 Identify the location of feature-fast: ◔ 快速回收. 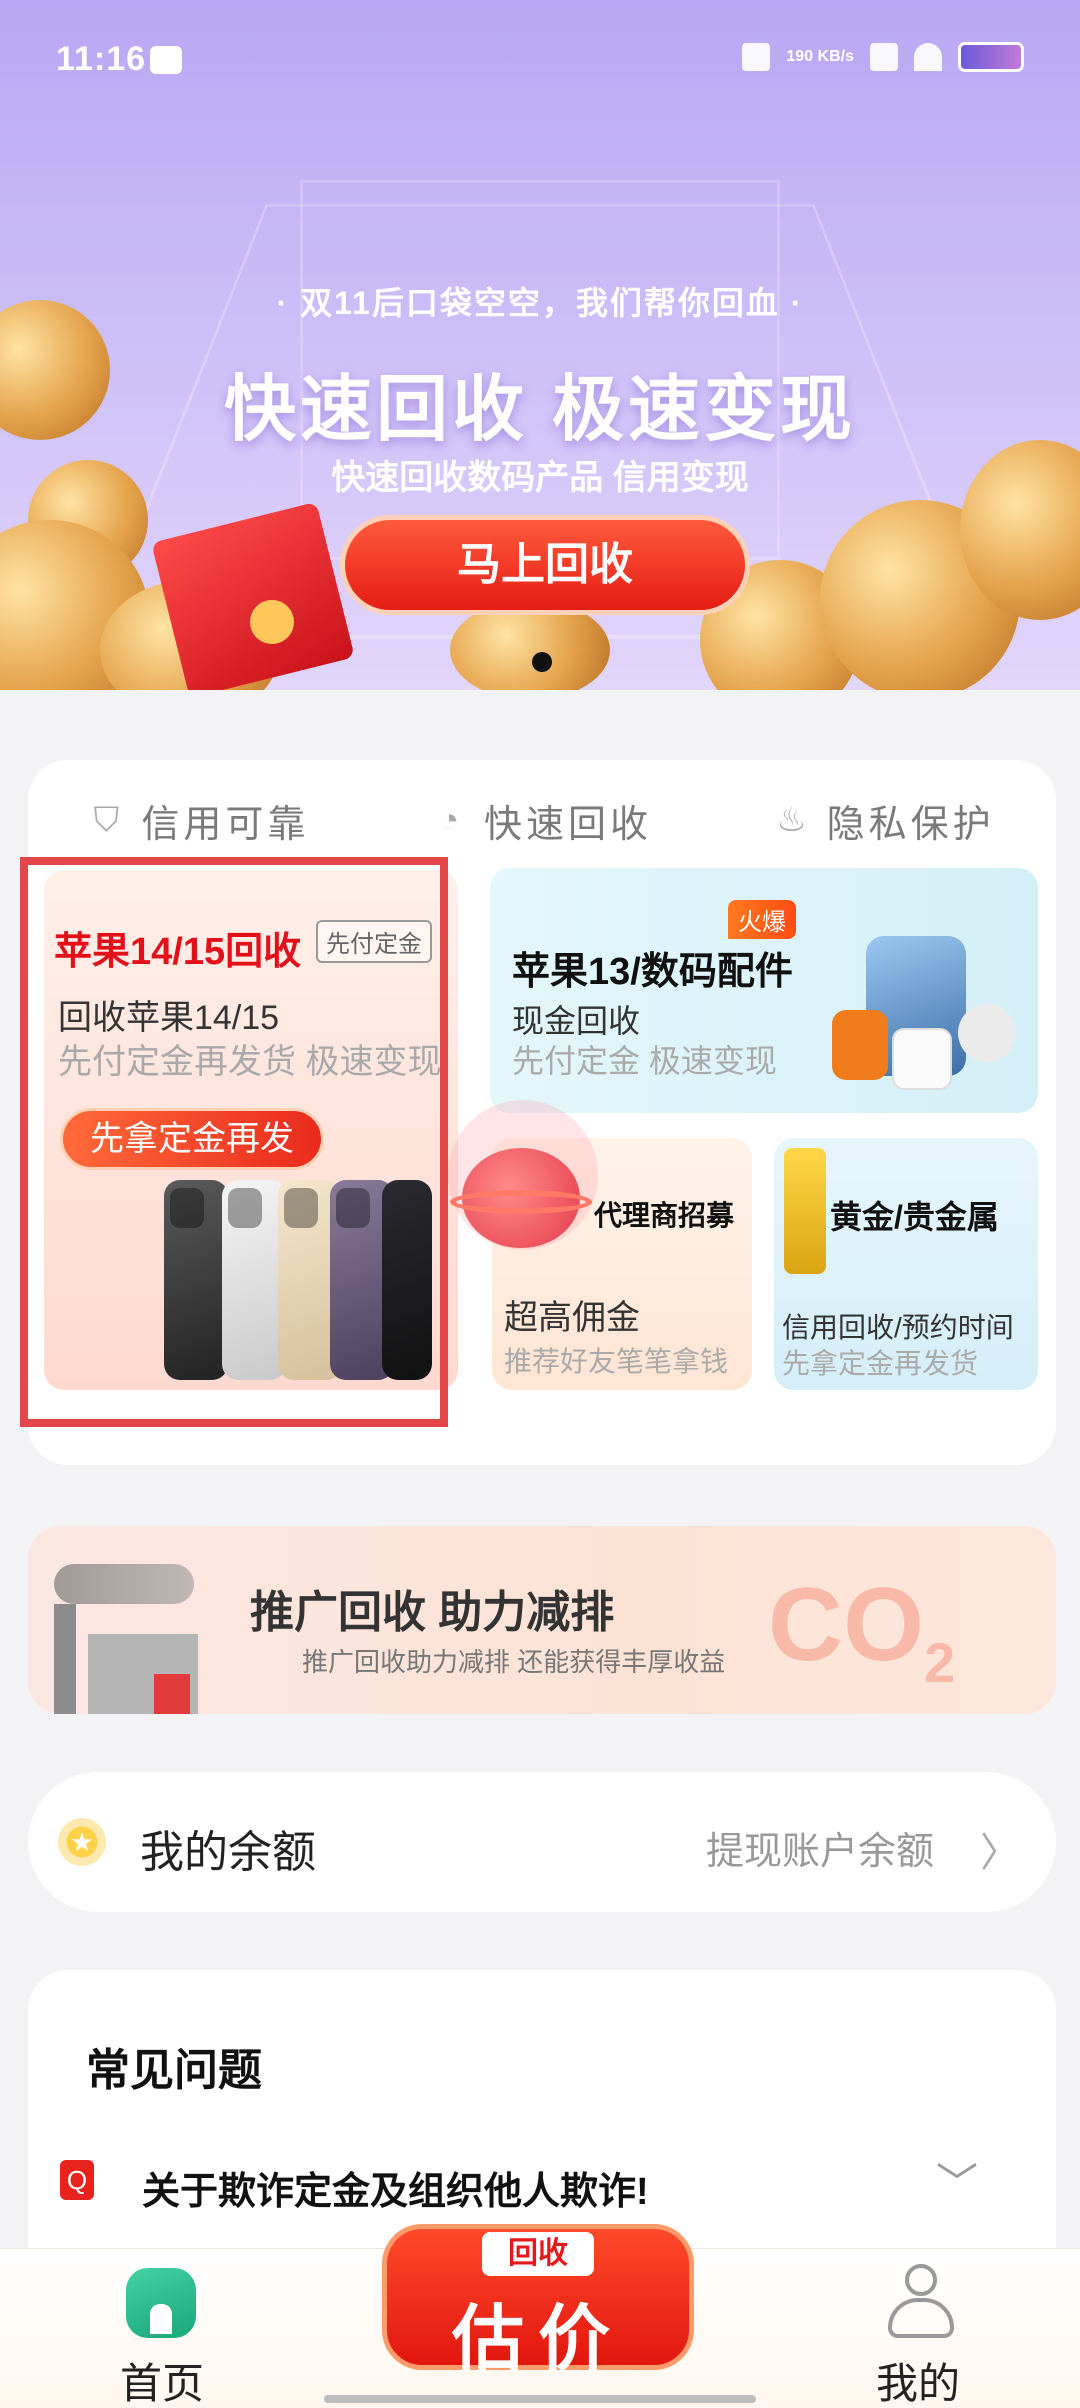
(542, 820).